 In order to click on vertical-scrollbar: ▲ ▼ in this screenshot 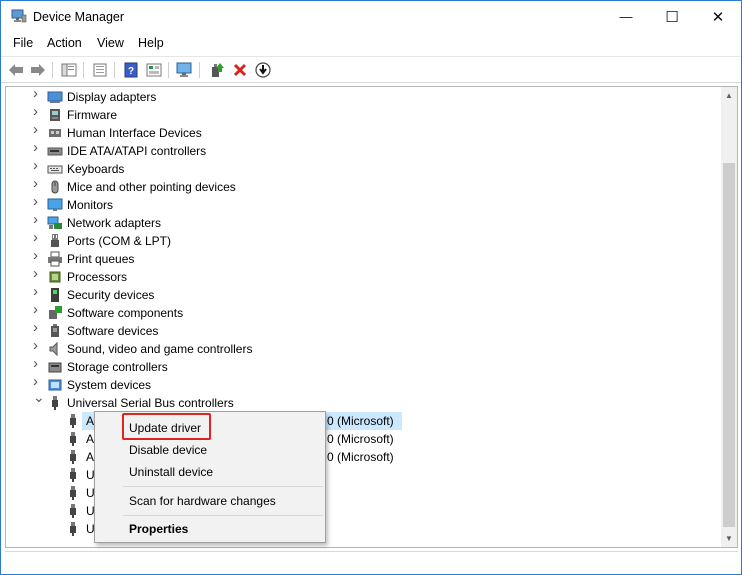, I will do `click(729, 317)`.